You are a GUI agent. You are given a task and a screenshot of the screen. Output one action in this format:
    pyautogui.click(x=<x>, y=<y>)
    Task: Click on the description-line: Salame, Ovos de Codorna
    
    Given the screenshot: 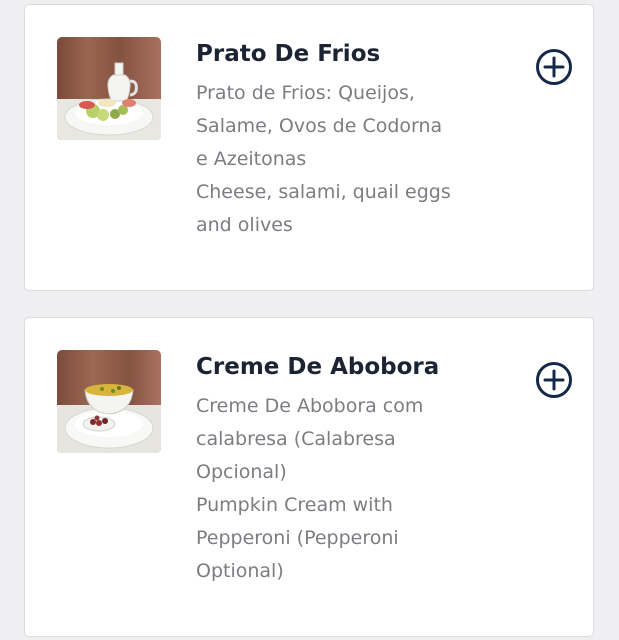 What is the action you would take?
    pyautogui.click(x=319, y=126)
    